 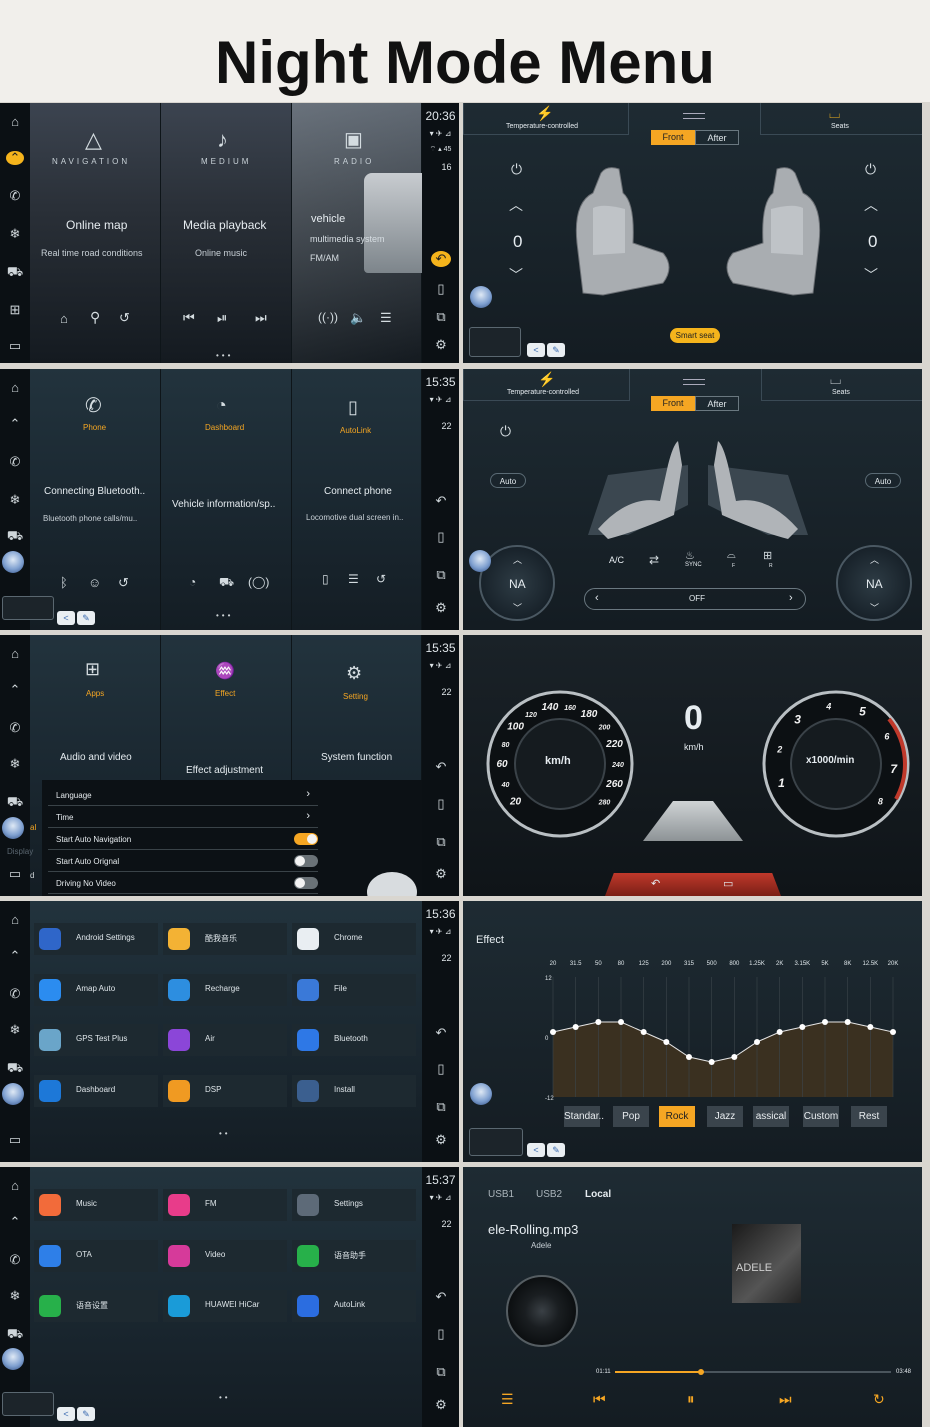 I want to click on preset-button: Rest, so click(x=869, y=1116).